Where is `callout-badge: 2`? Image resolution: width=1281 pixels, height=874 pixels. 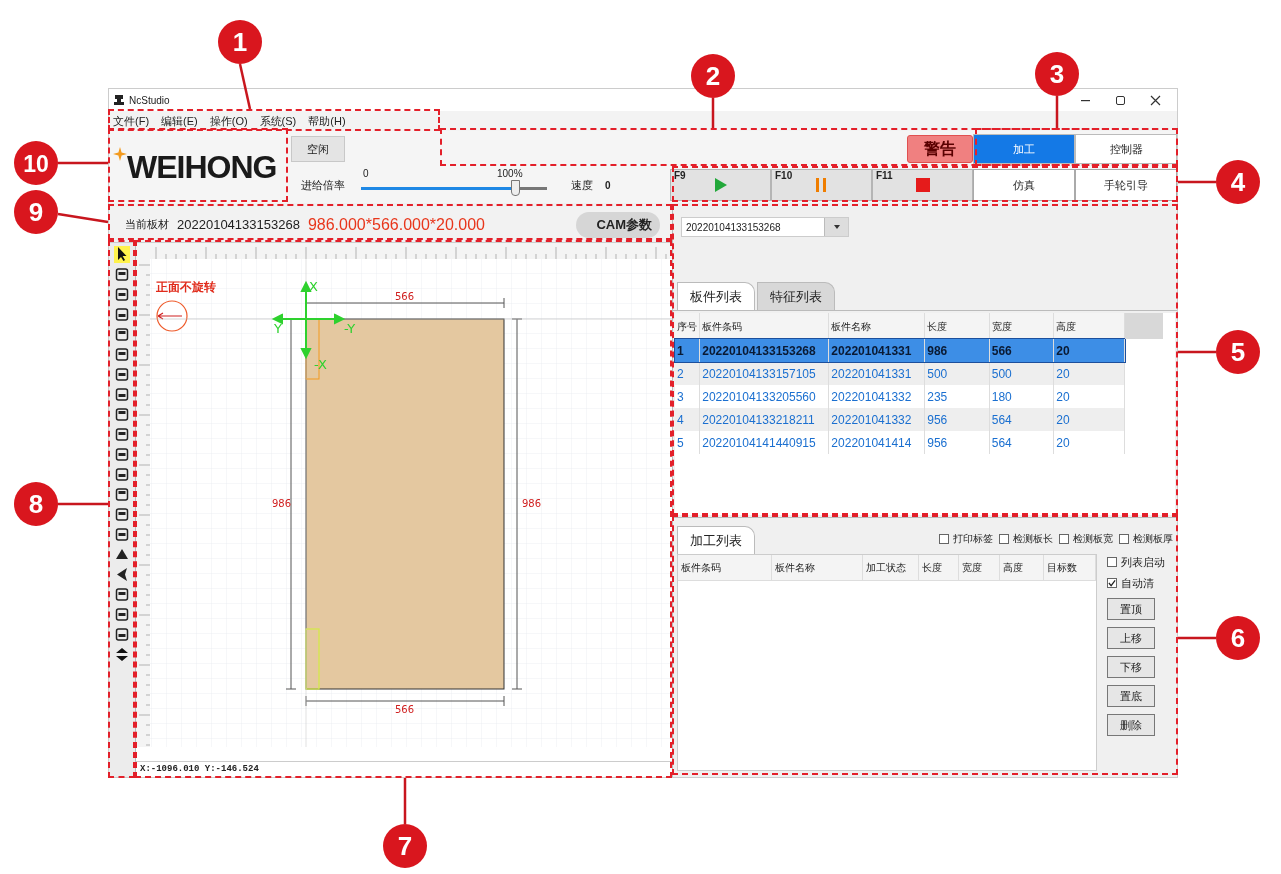 callout-badge: 2 is located at coordinates (713, 76).